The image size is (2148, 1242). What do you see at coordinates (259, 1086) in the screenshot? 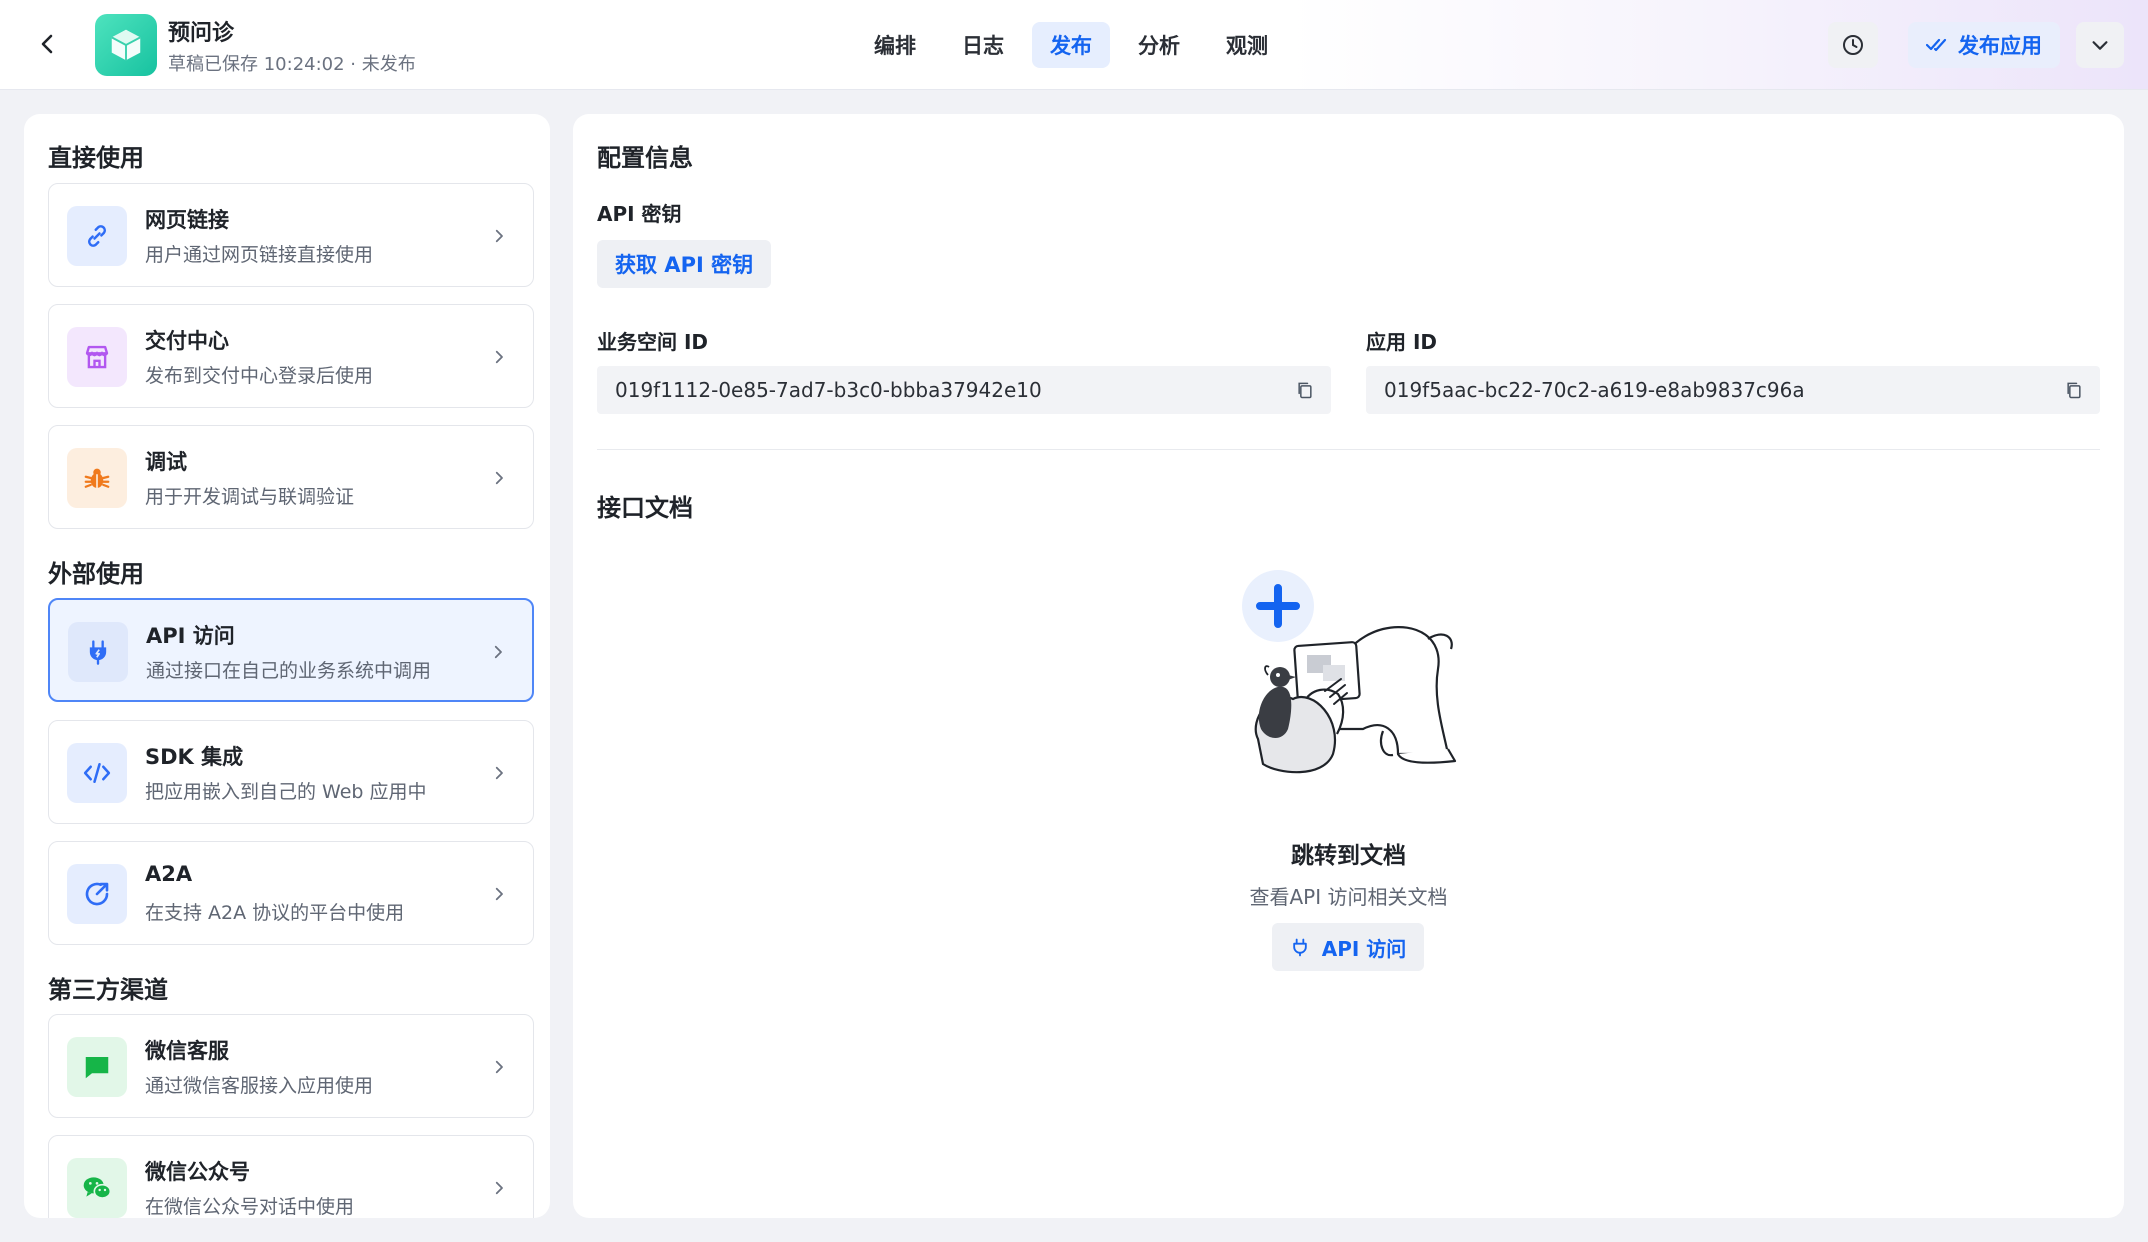
I see `card-description: 通过微信客服接入应用使用` at bounding box center [259, 1086].